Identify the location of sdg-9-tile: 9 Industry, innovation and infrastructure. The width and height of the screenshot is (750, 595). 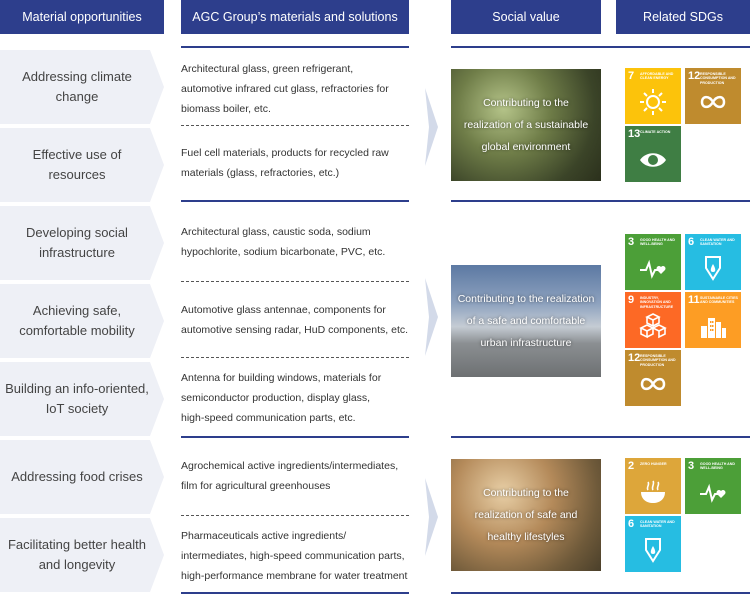
(653, 320).